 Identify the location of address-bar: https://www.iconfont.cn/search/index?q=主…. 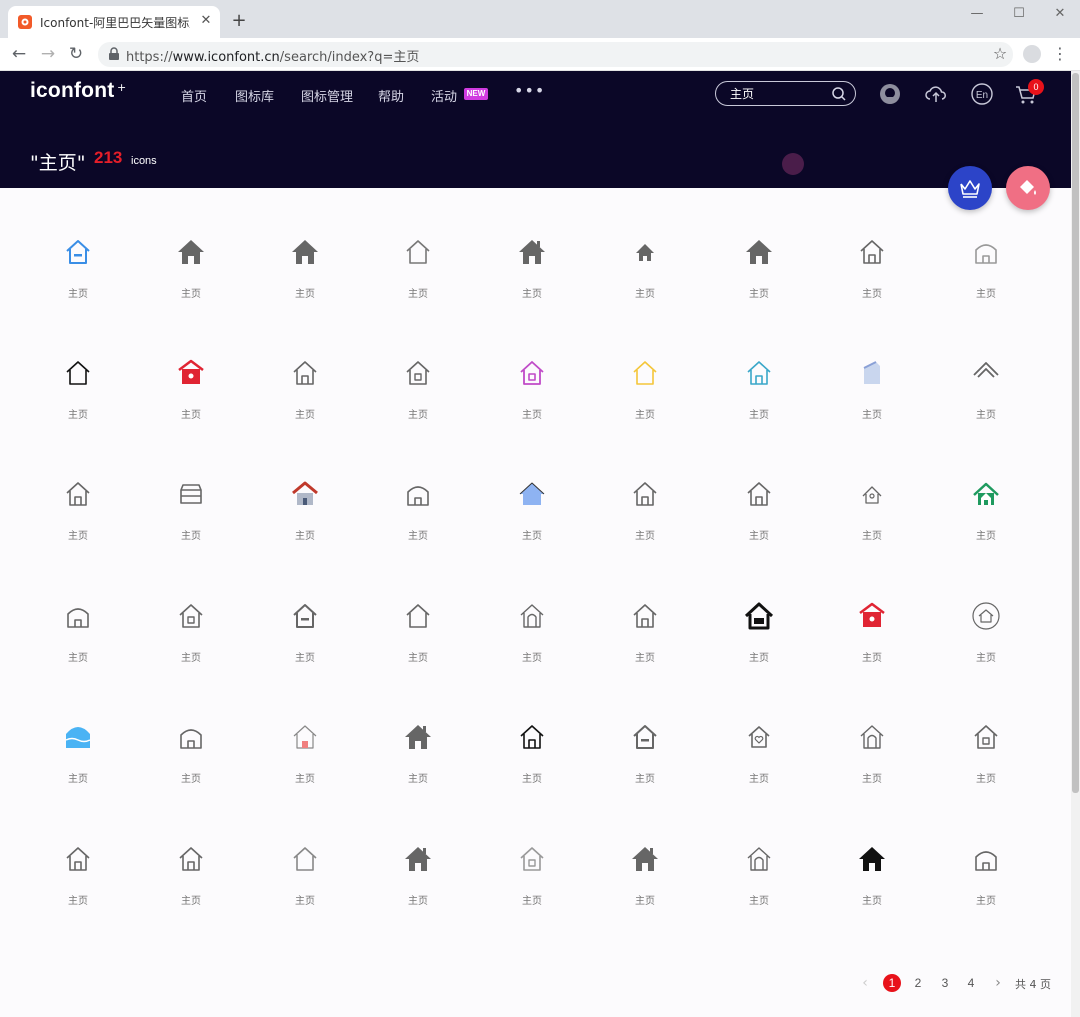
(555, 54).